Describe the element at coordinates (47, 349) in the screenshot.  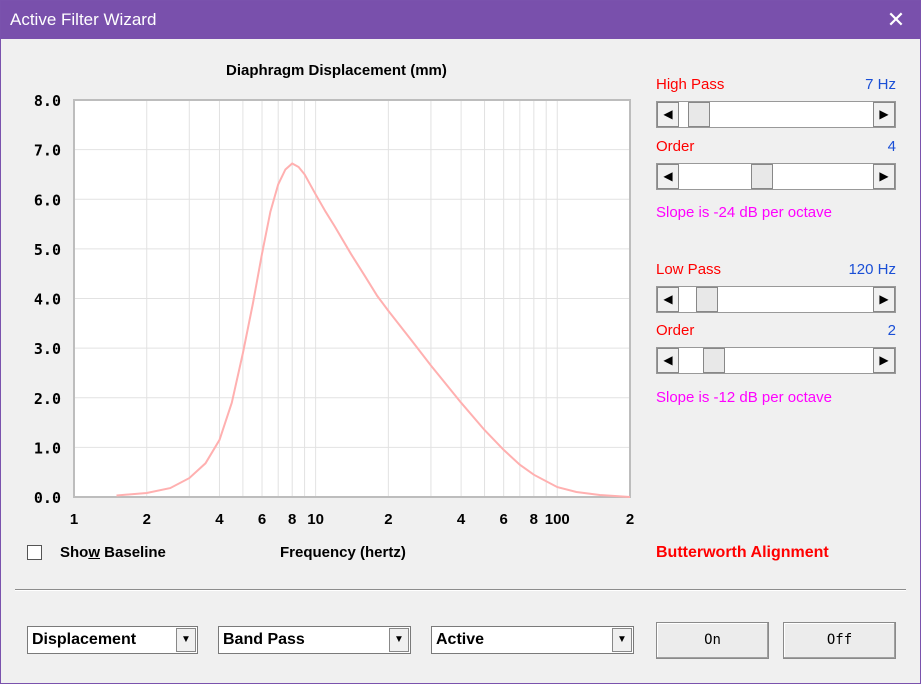
I see `y-tick-label: 3.0` at that location.